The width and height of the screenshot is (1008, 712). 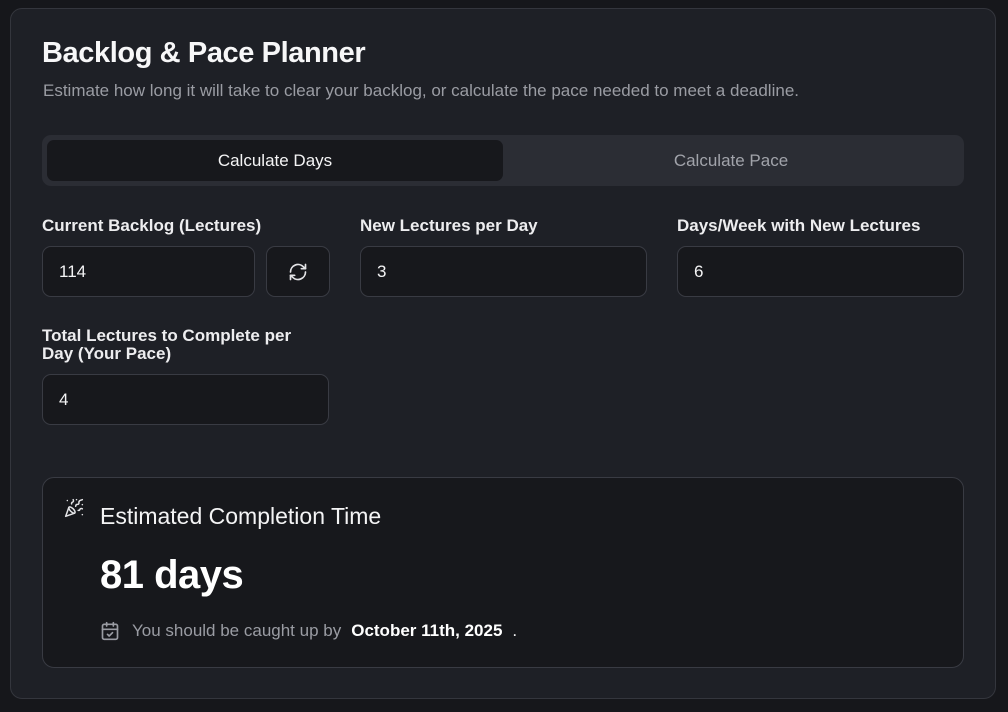 I want to click on backlog-label: Current Backlog (Lectures), so click(x=152, y=225).